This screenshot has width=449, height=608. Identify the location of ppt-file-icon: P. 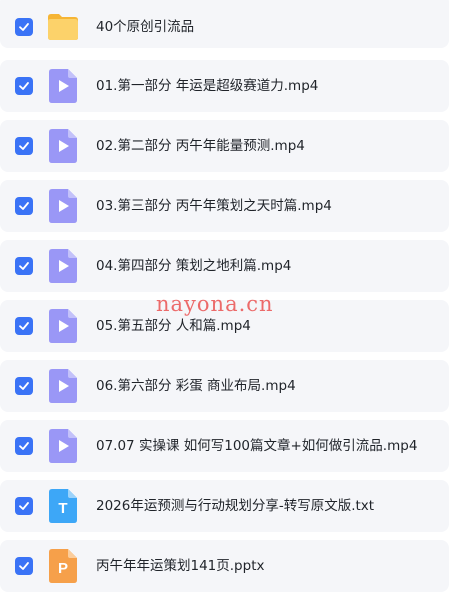
(63, 566).